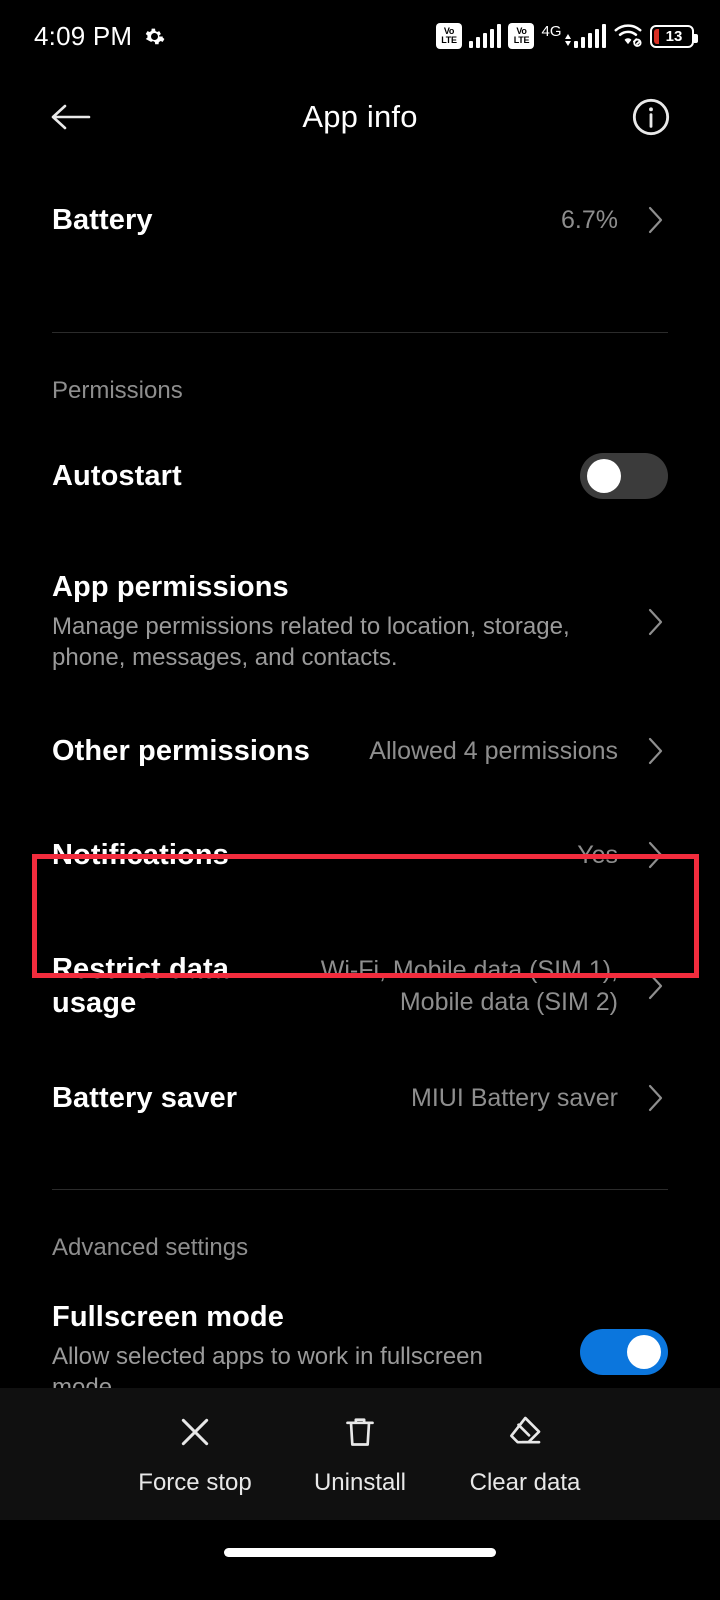 This screenshot has height=1600, width=720. I want to click on uninstall-button: Uninstall, so click(360, 1454).